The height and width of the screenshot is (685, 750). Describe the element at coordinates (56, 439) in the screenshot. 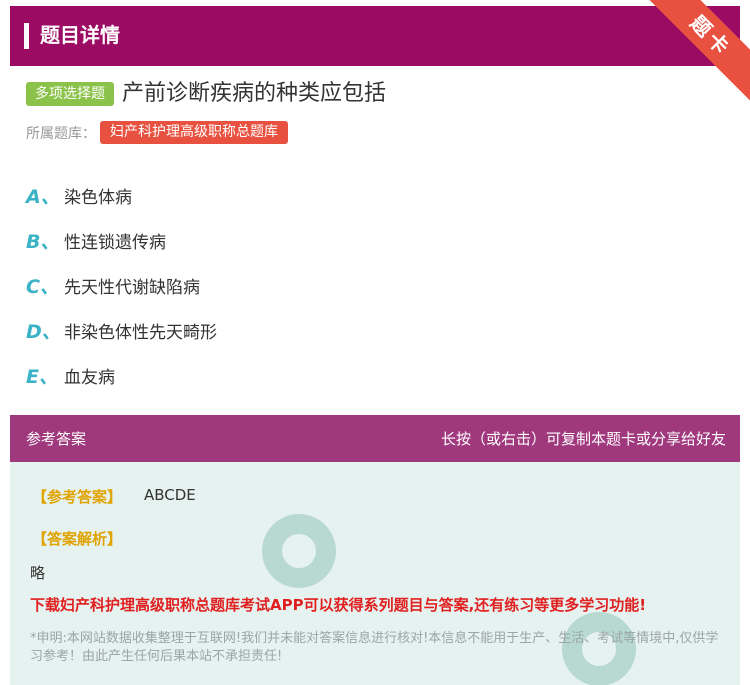

I see `answer-header-title: 参考答案` at that location.